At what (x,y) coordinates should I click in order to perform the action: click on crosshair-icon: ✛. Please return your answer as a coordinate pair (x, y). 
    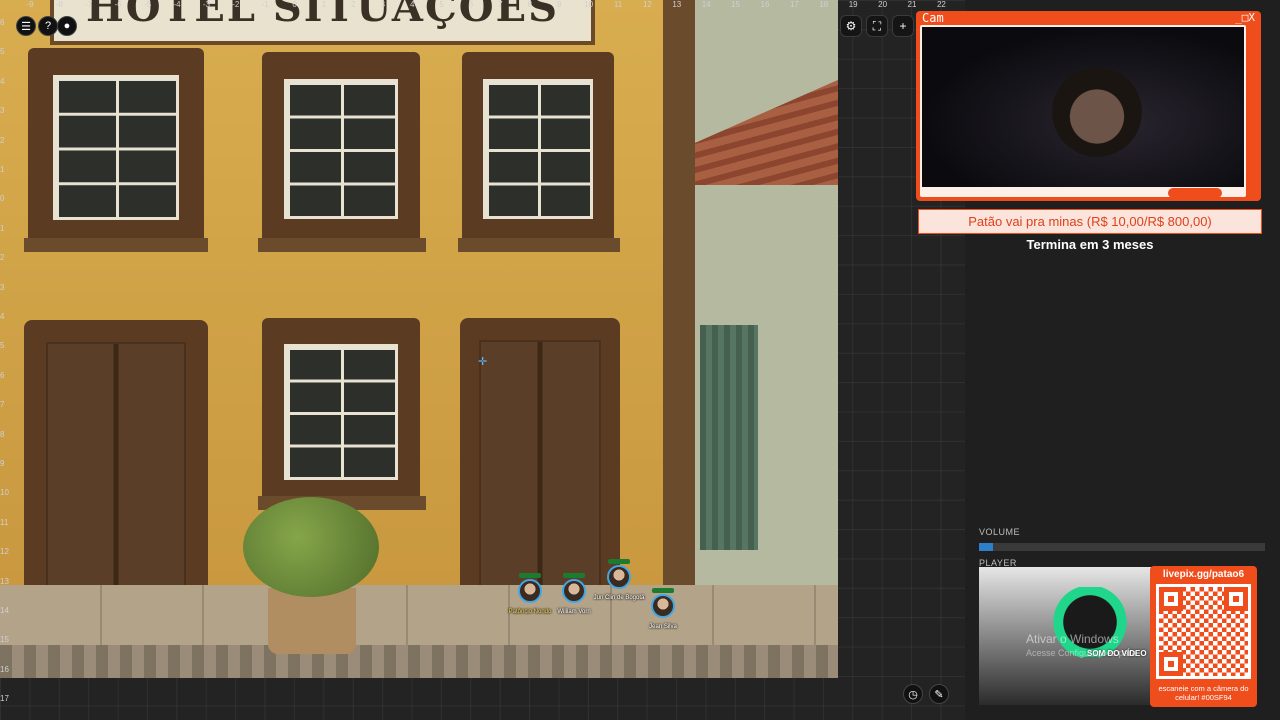
    Looking at the image, I should click on (483, 362).